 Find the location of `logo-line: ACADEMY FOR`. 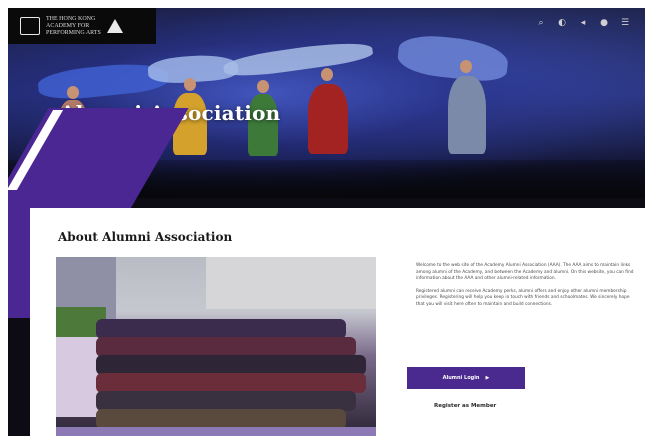

logo-line: ACADEMY FOR is located at coordinates (68, 25).